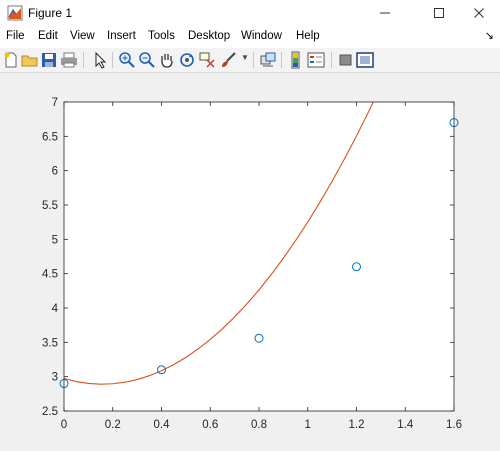 The width and height of the screenshot is (500, 451). I want to click on x-tick-label: 0.4, so click(162, 425).